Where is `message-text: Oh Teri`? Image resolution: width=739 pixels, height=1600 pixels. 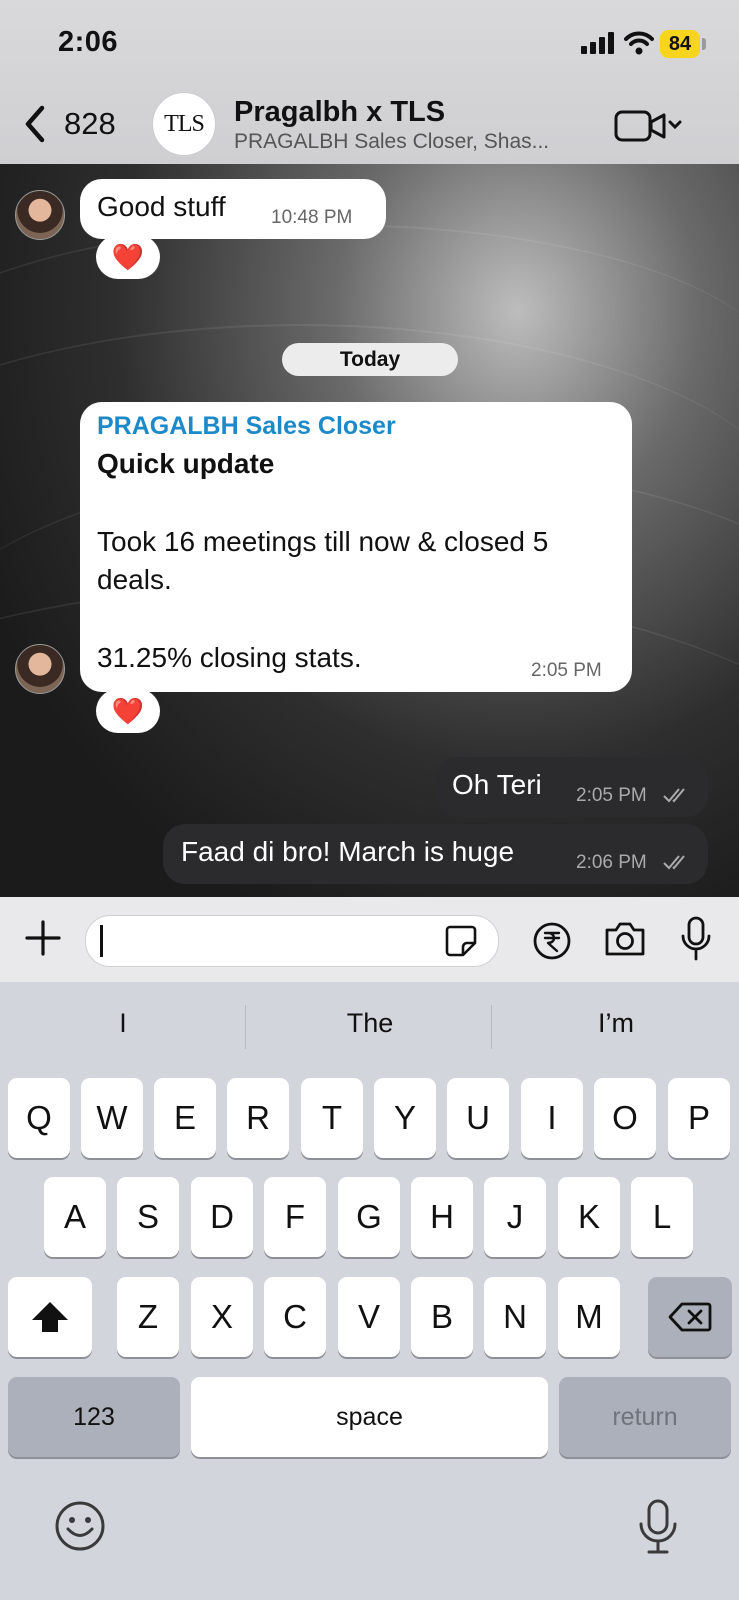 message-text: Oh Teri is located at coordinates (497, 784).